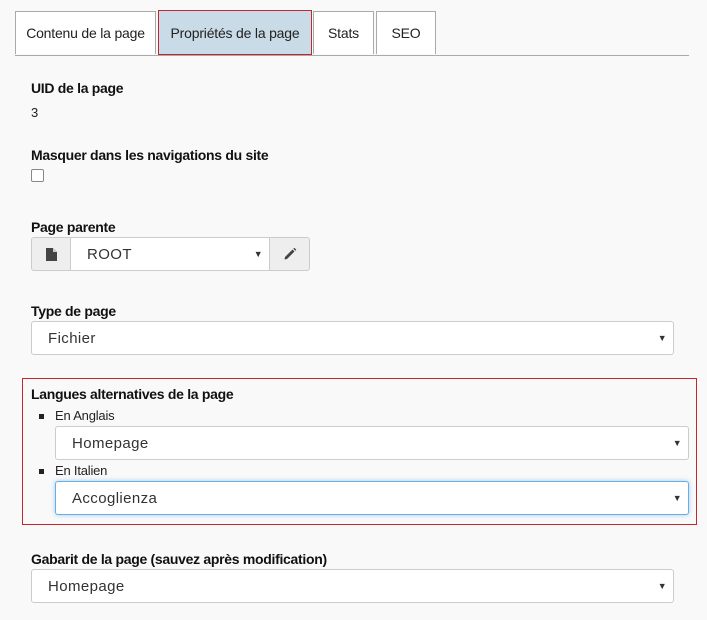 Image resolution: width=707 pixels, height=620 pixels. I want to click on page-type-value: Fichier, so click(72, 338).